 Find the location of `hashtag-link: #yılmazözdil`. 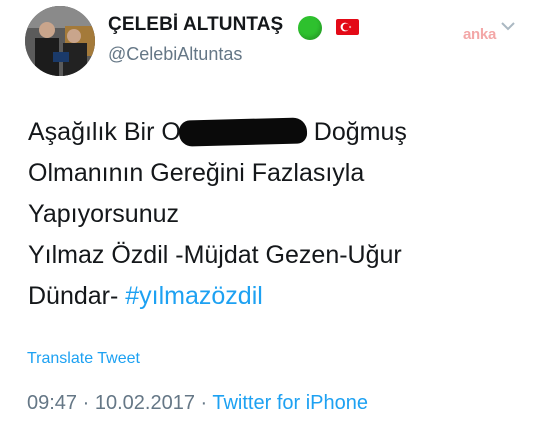

hashtag-link: #yılmazözdil is located at coordinates (194, 296).